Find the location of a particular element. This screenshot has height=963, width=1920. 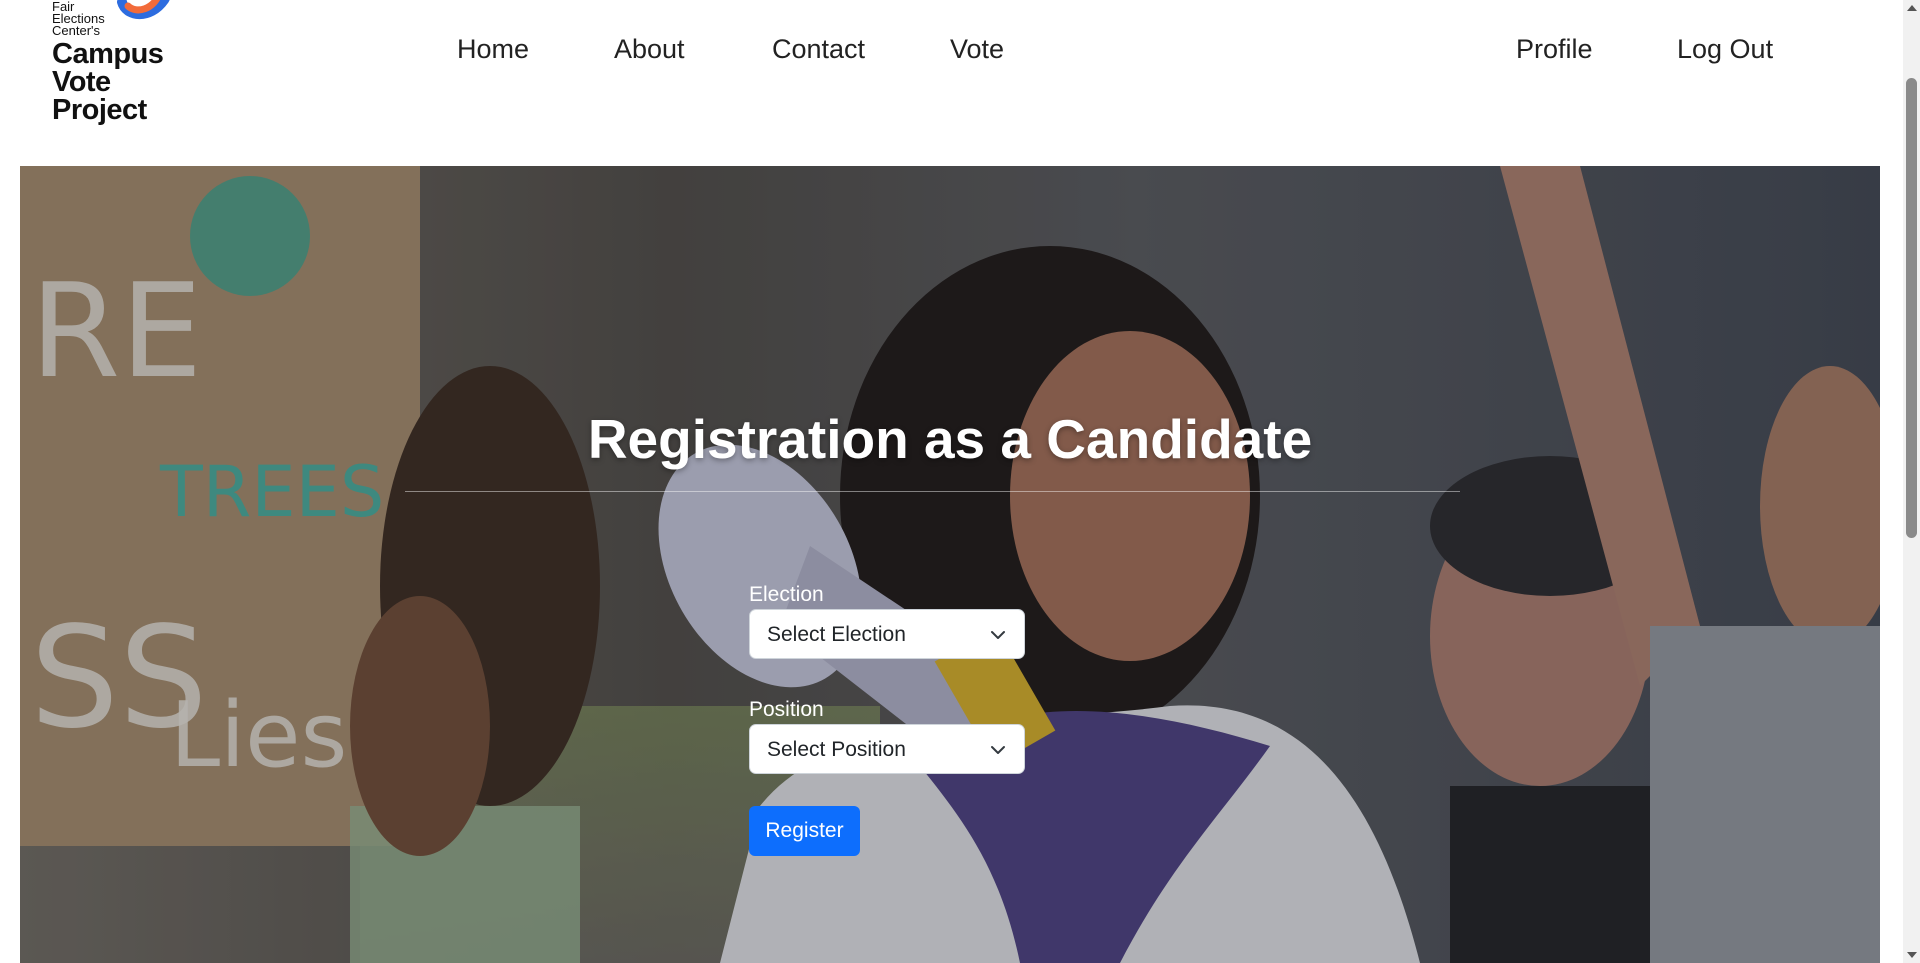

election-label: Election is located at coordinates (786, 594).